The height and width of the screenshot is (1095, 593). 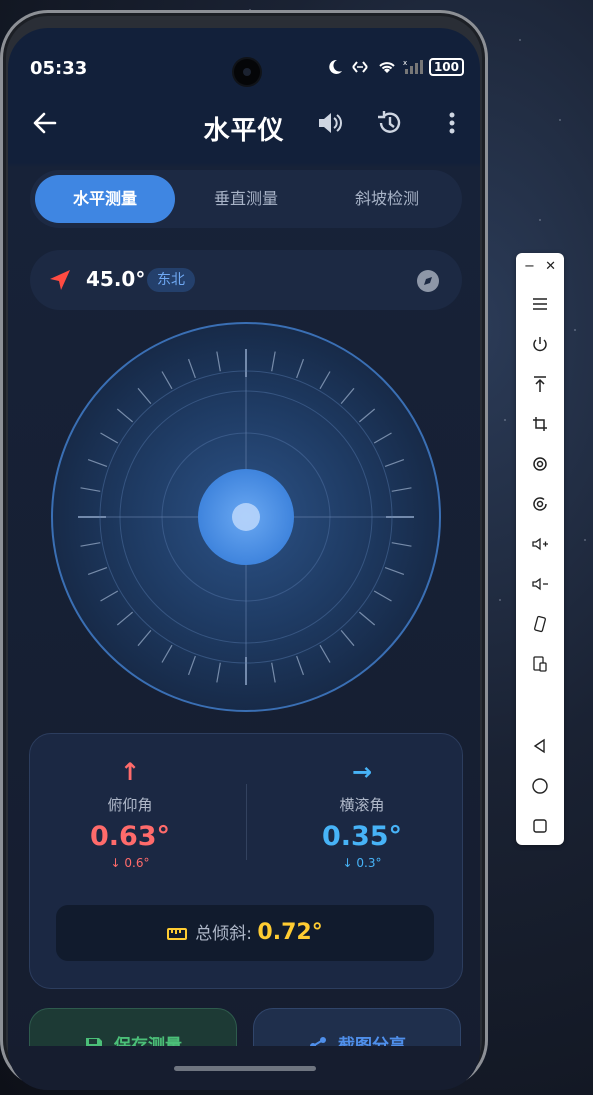 I want to click on roll-label: 横滚角, so click(x=362, y=805).